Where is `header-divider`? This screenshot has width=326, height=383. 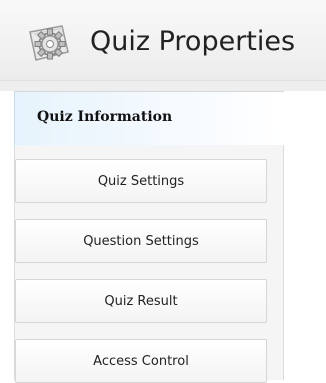 header-divider is located at coordinates (163, 86).